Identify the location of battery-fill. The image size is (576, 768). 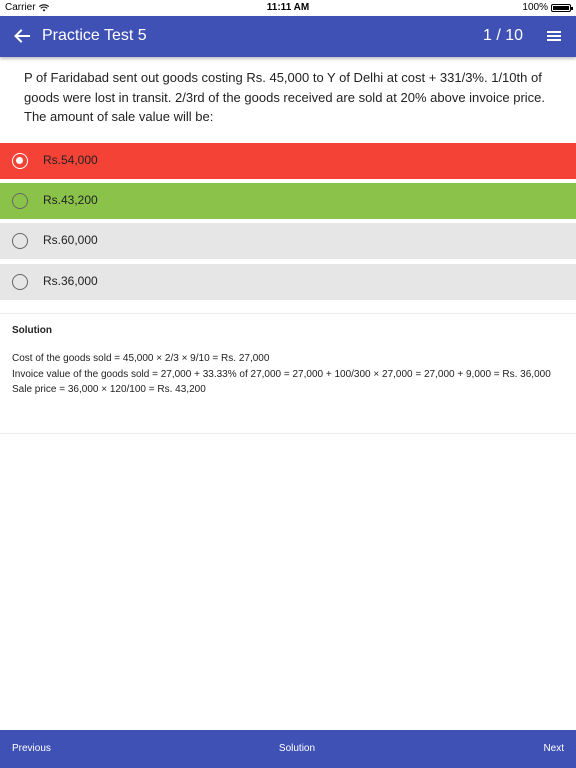
(561, 7).